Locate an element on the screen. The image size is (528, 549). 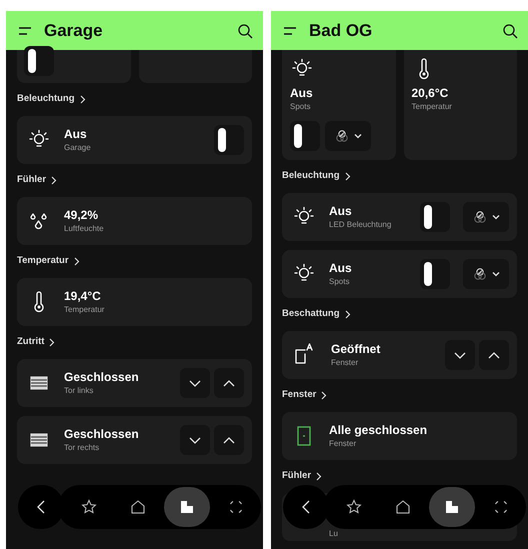
device-label: Tor rechts is located at coordinates (82, 448).